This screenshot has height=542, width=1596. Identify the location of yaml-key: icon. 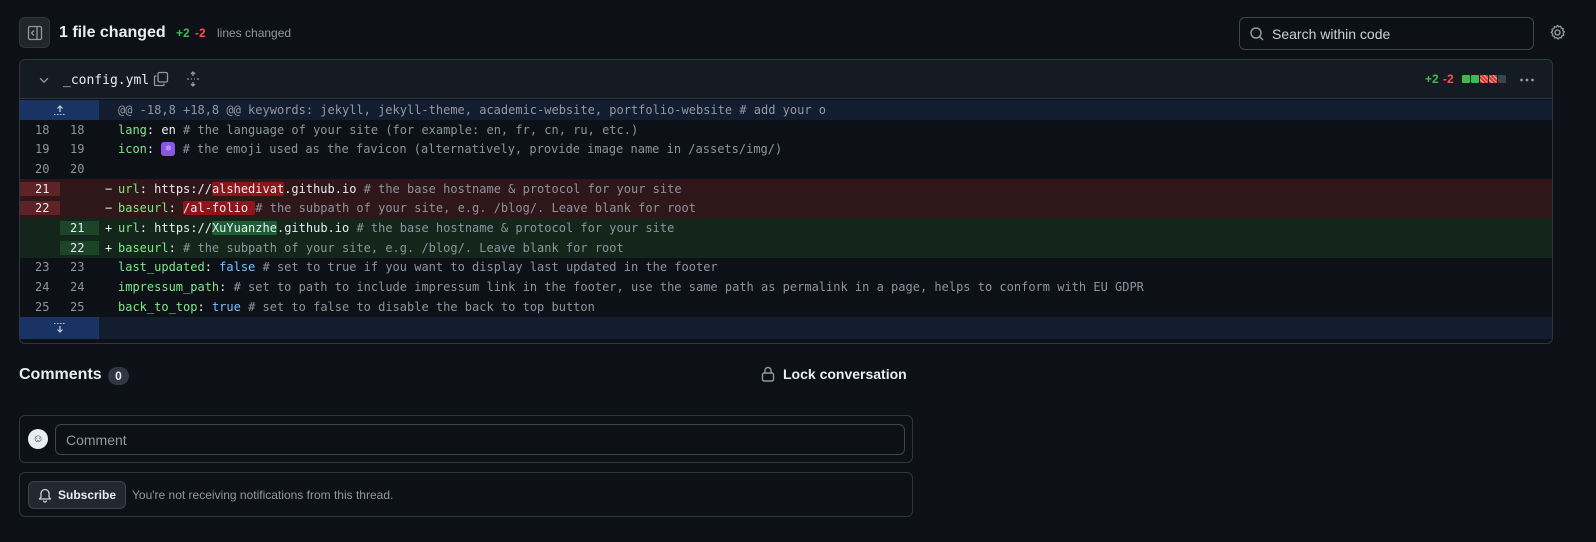
(132, 149).